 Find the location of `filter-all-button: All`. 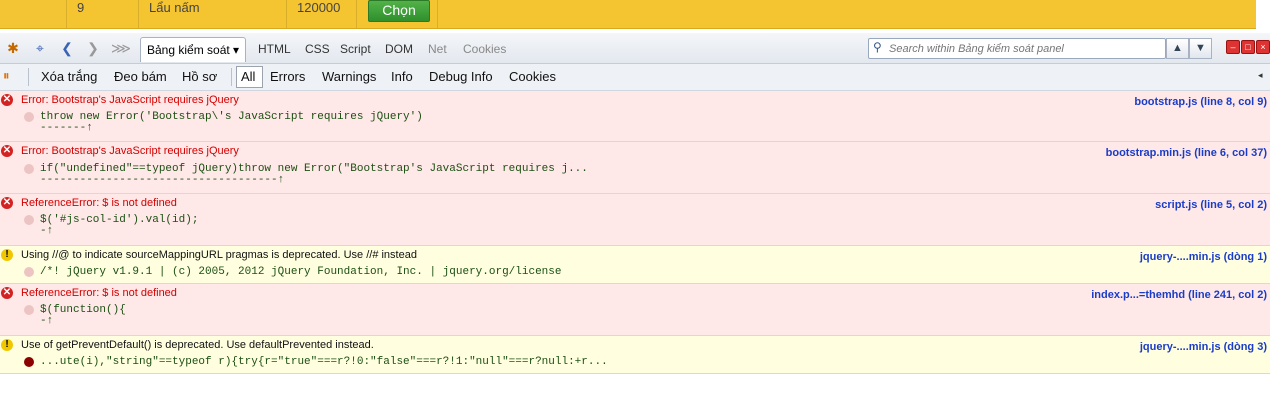

filter-all-button: All is located at coordinates (248, 76).